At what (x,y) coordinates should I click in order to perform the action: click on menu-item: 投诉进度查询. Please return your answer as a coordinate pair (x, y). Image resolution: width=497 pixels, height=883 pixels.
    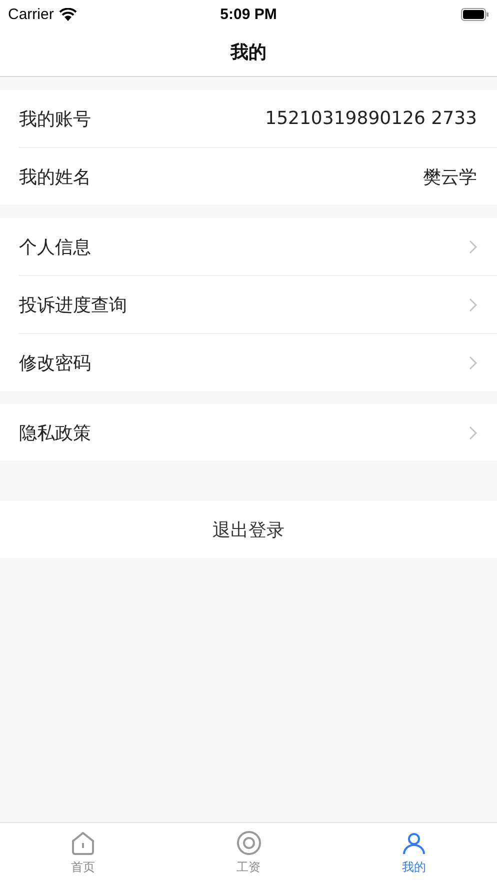
    Looking at the image, I should click on (244, 304).